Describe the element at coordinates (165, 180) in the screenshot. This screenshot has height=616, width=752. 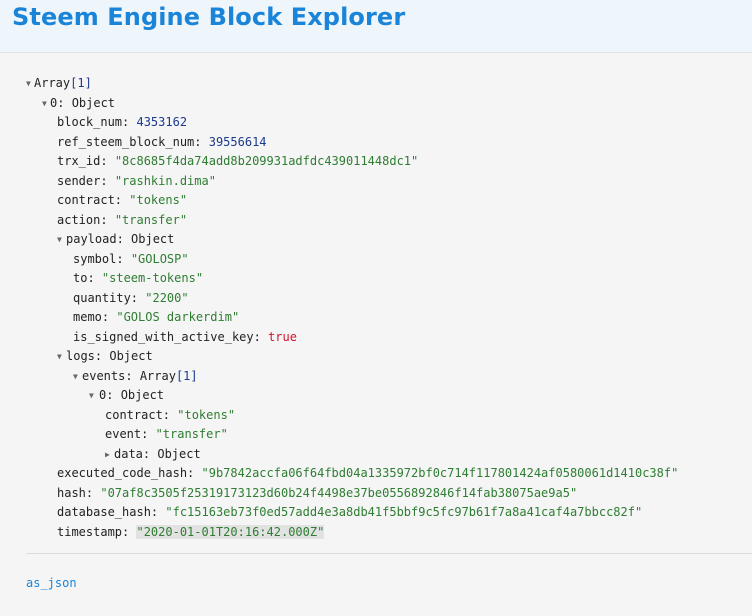
I see `tree-value: "rashkin.dima"` at that location.